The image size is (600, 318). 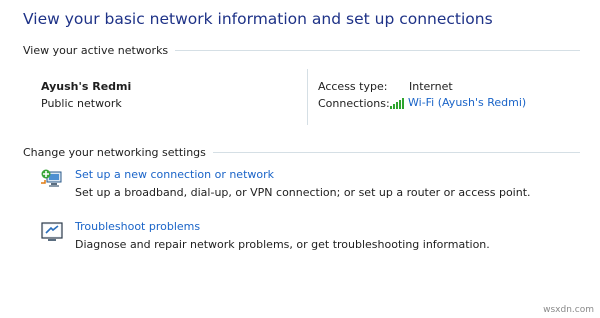 I want to click on wifi-signal-bars-icon, so click(x=397, y=103).